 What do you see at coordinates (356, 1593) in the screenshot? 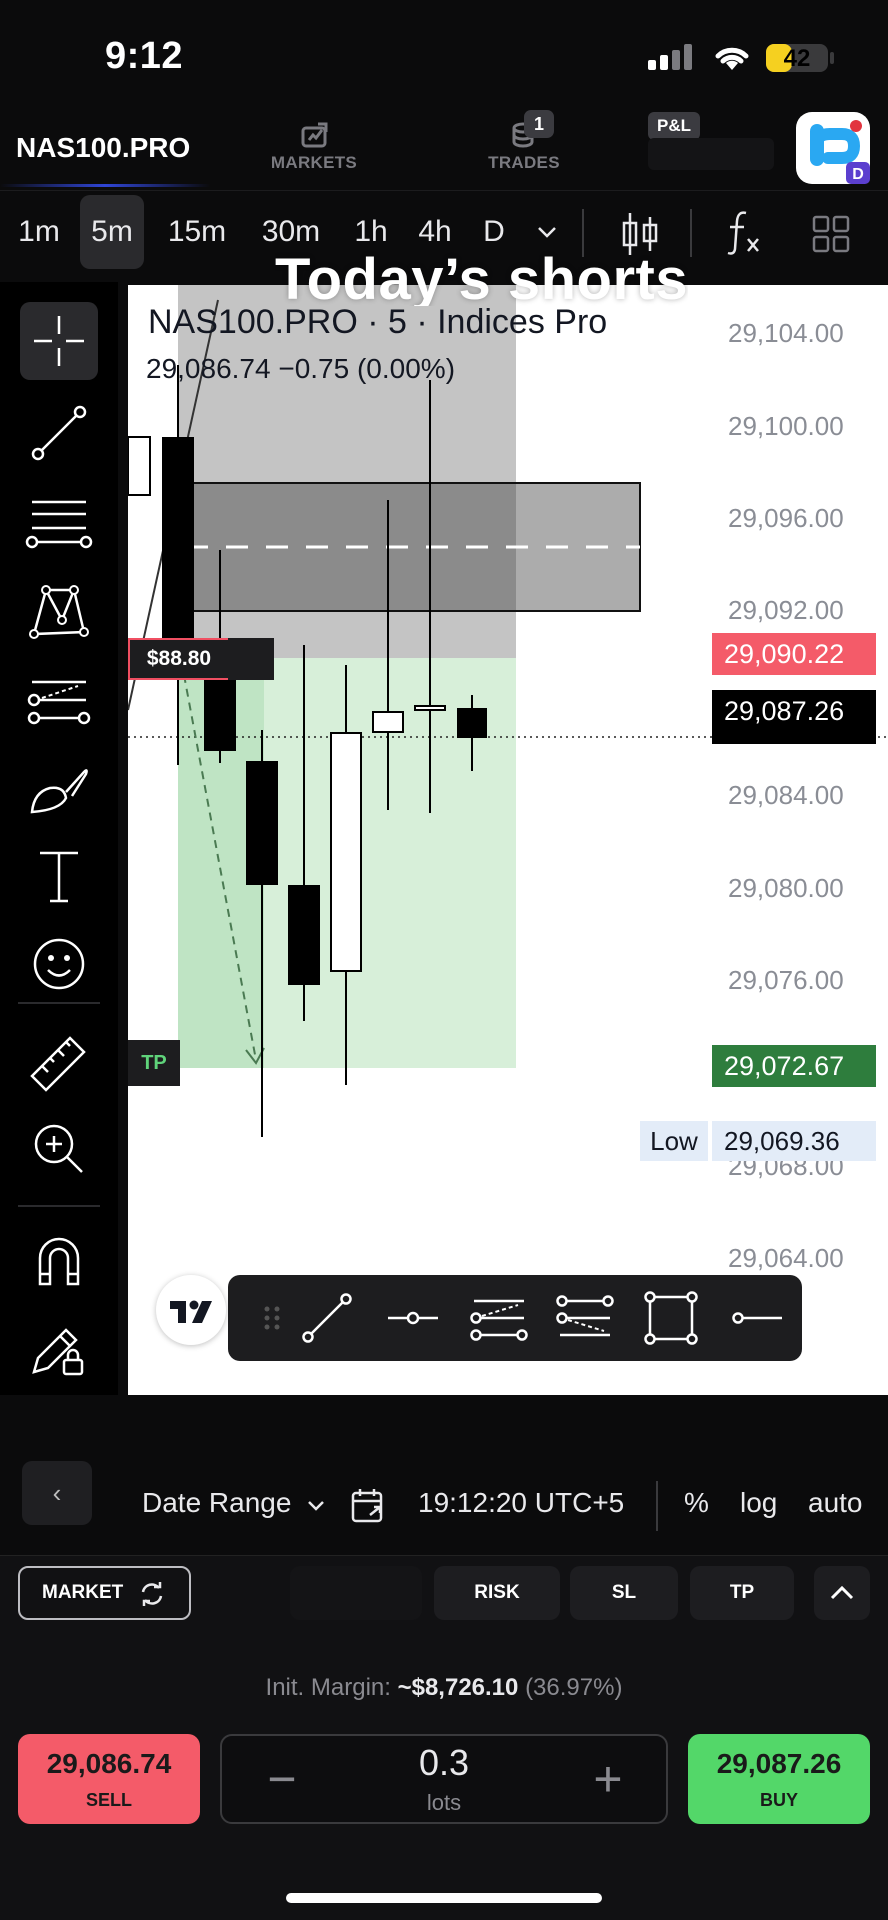
I see `amount-field` at bounding box center [356, 1593].